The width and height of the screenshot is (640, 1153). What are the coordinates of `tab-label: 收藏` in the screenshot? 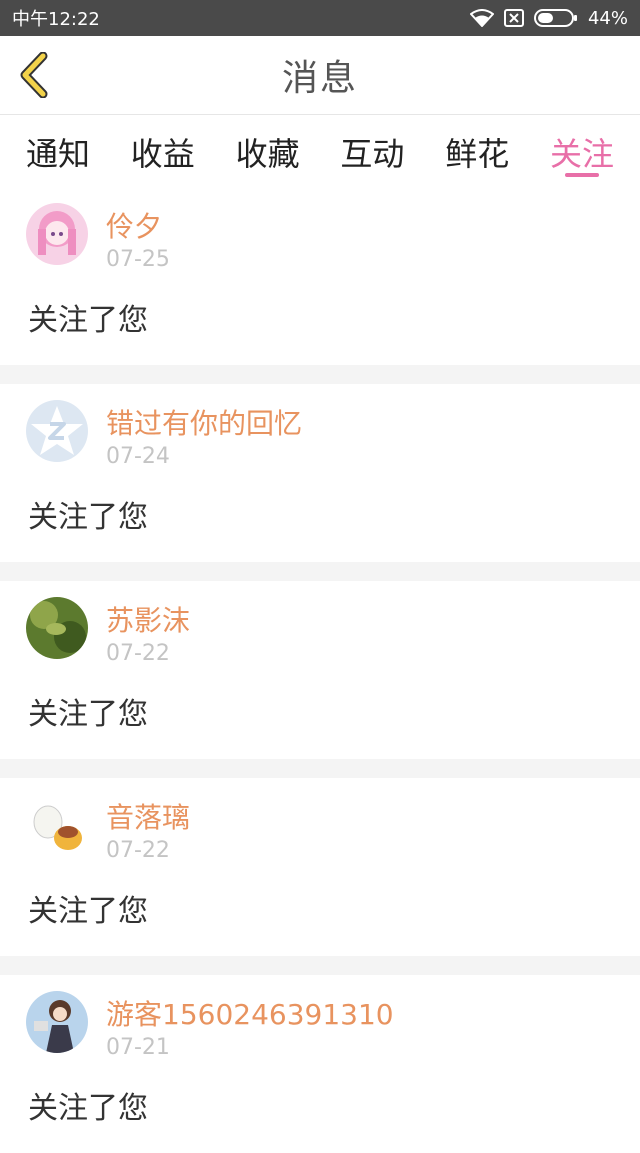 It's located at (267, 154).